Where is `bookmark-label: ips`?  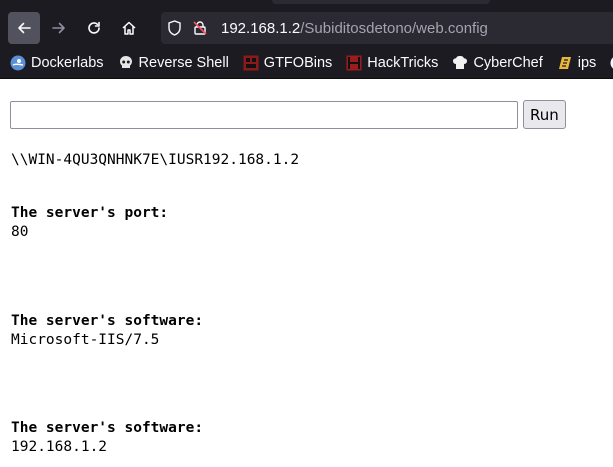
bookmark-label: ips is located at coordinates (587, 63).